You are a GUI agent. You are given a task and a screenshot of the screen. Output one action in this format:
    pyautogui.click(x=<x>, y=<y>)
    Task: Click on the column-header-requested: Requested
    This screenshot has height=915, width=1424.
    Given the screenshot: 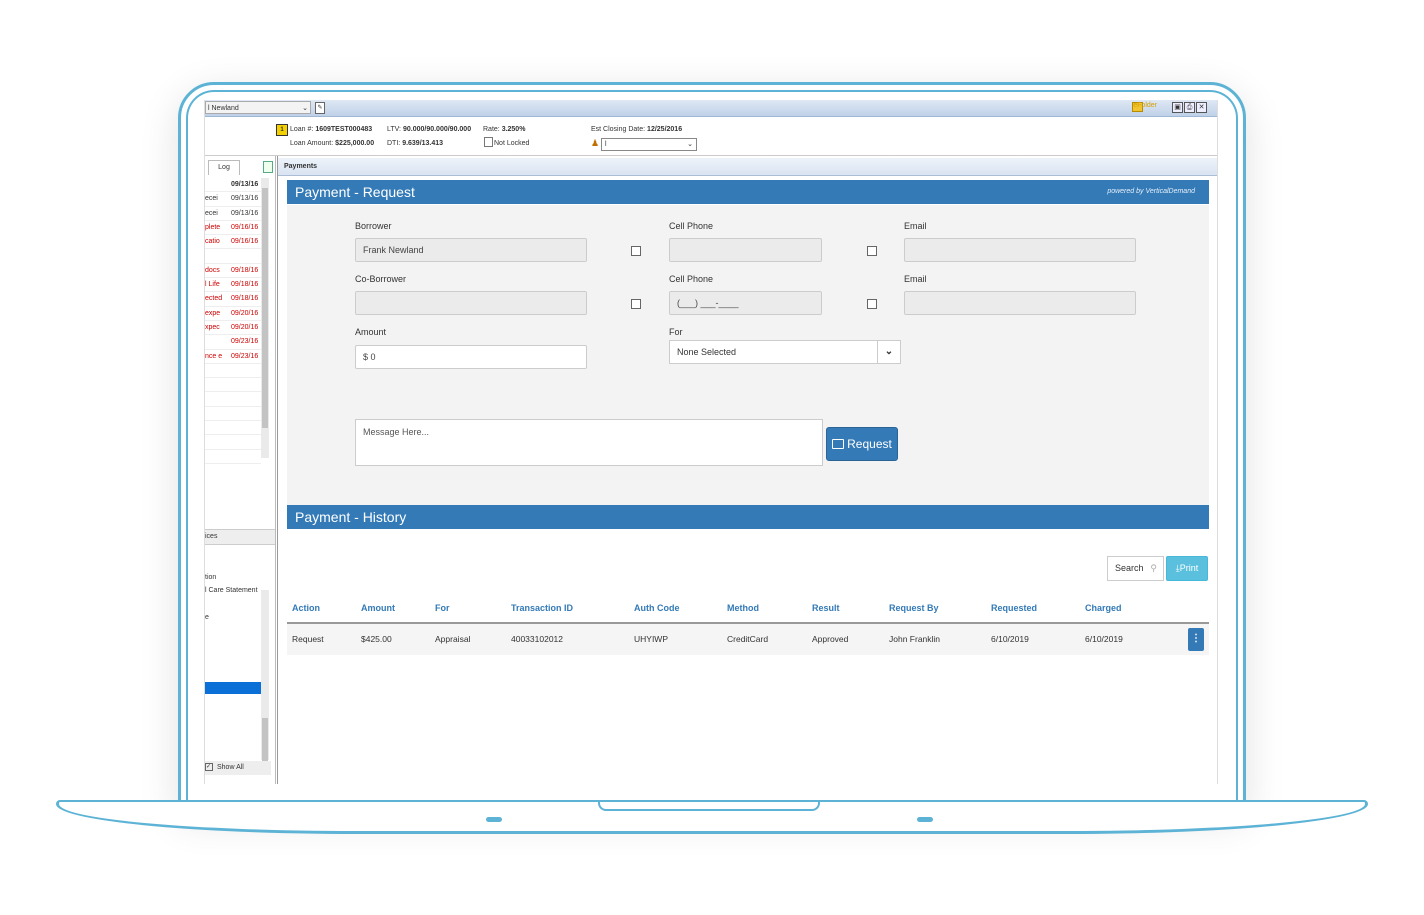 What is the action you would take?
    pyautogui.click(x=1014, y=608)
    